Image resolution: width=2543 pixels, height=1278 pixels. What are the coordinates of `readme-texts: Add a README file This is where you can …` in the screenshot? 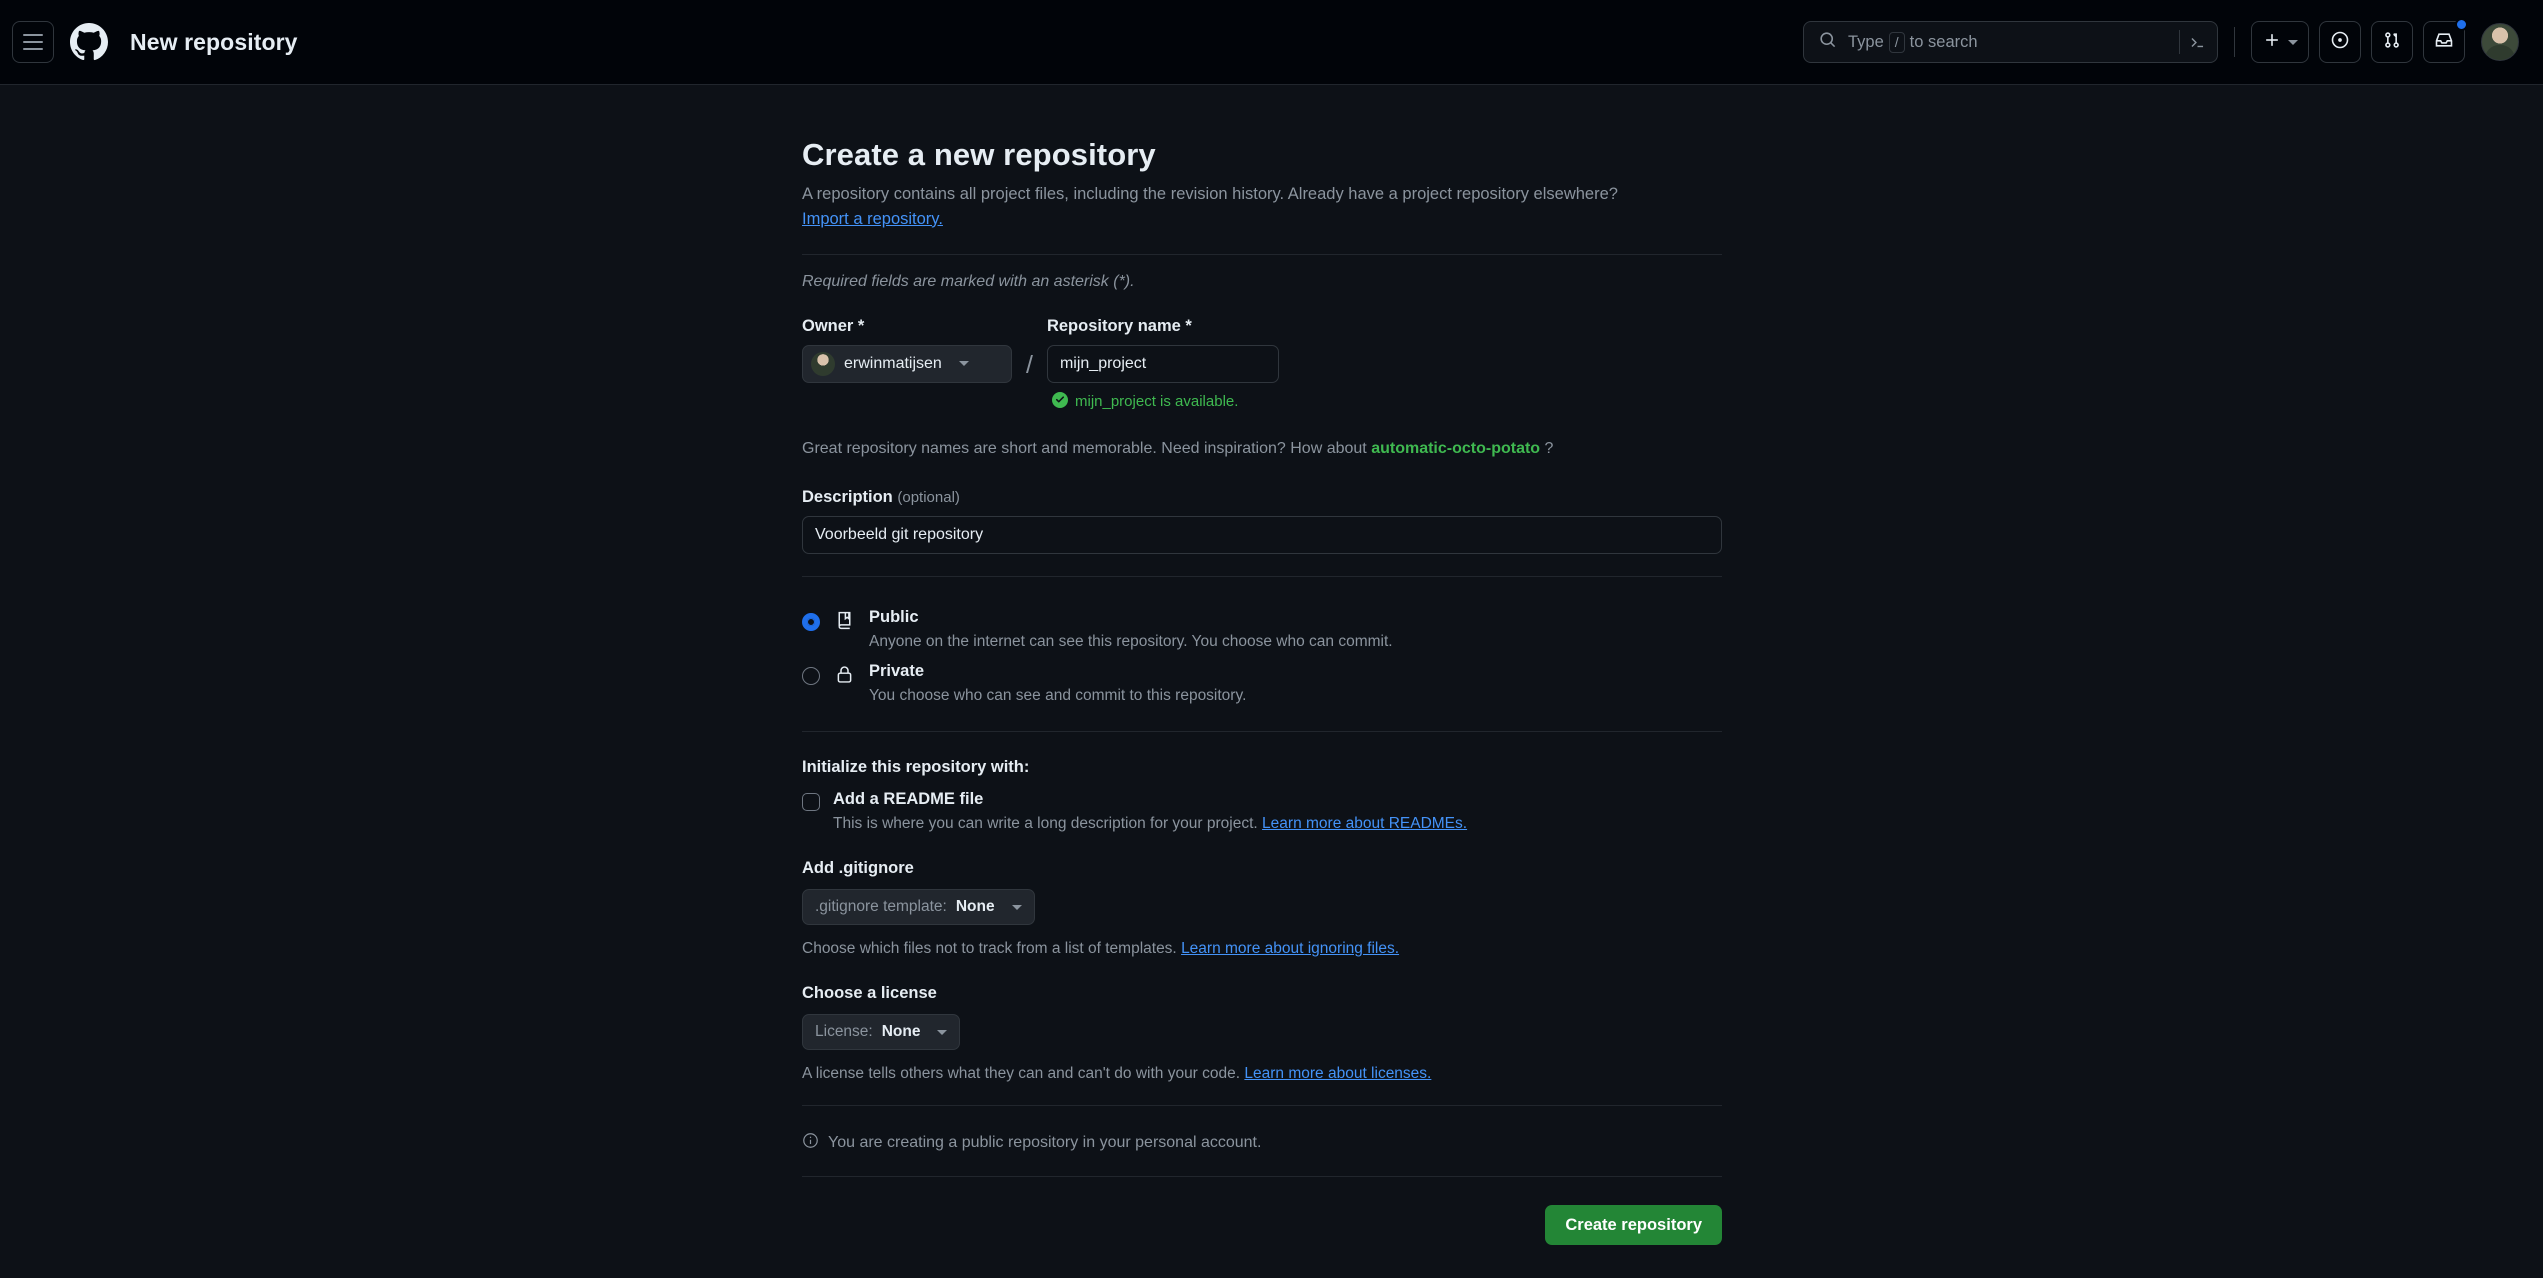 It's located at (1150, 811).